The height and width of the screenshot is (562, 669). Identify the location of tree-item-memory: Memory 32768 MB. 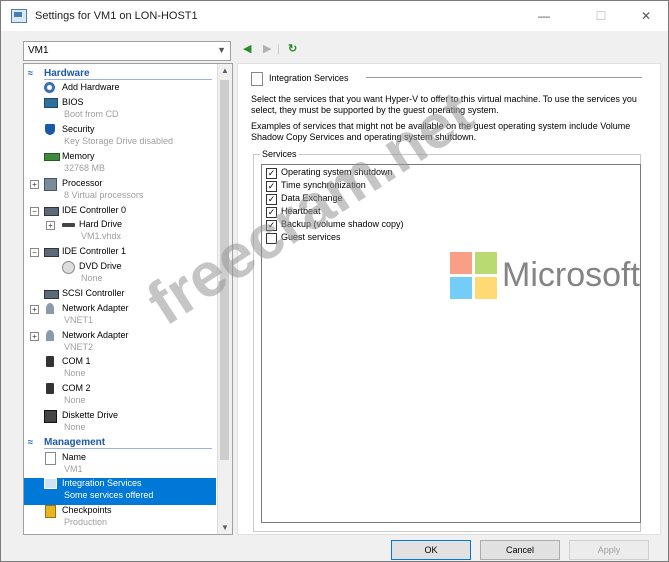
(120, 164).